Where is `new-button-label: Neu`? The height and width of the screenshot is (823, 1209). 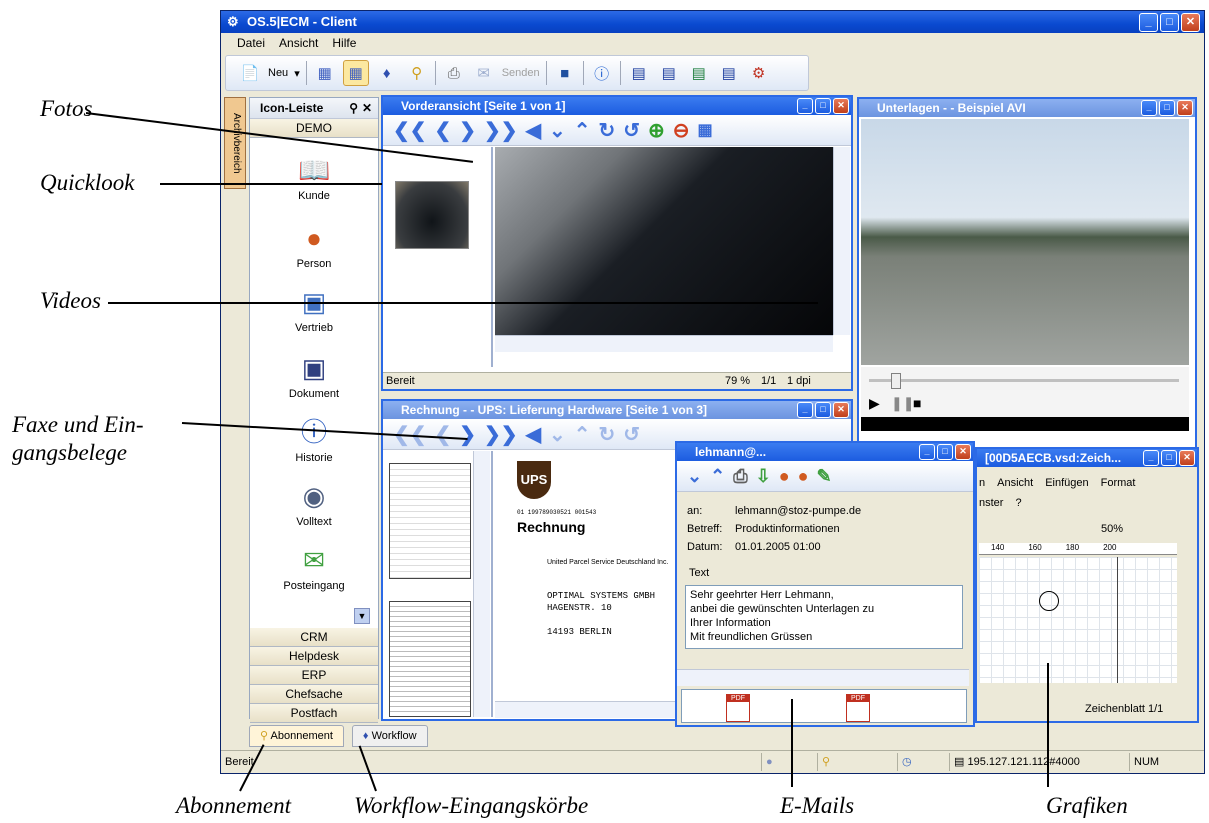
new-button-label: Neu is located at coordinates (278, 73).